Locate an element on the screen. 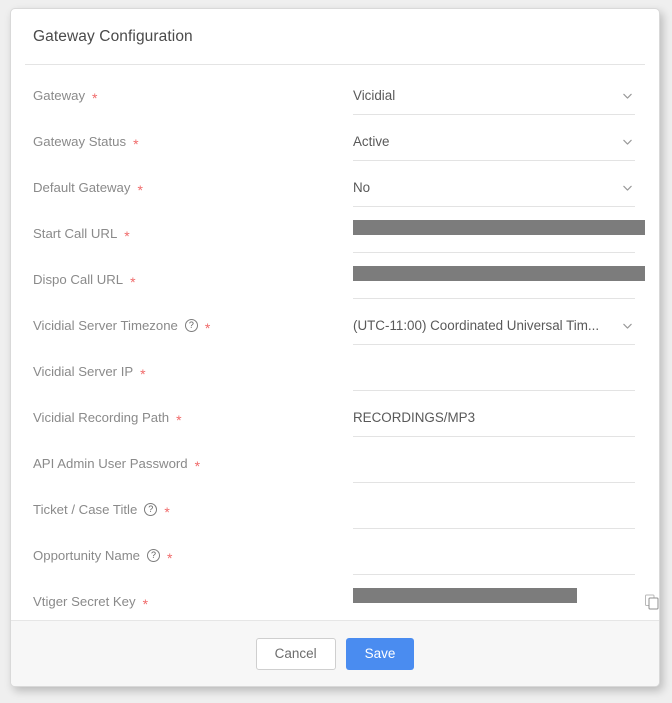 The height and width of the screenshot is (703, 672). field-select: Vicidial is located at coordinates (494, 96).